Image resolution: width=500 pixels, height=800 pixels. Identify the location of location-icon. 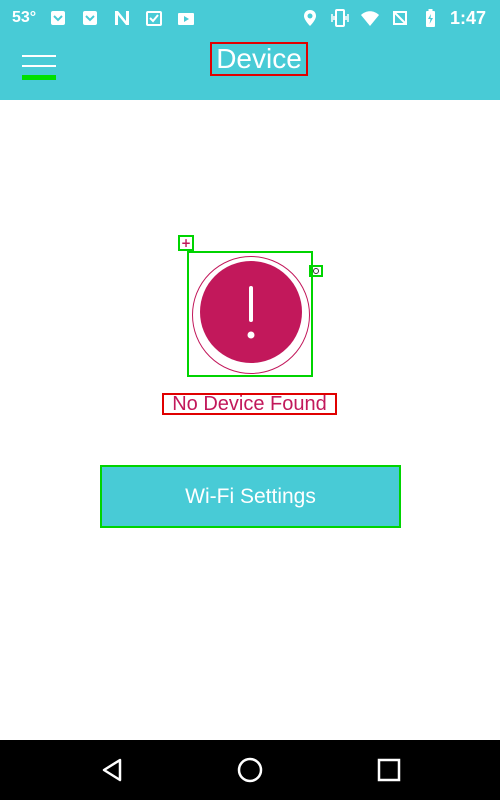
(310, 18).